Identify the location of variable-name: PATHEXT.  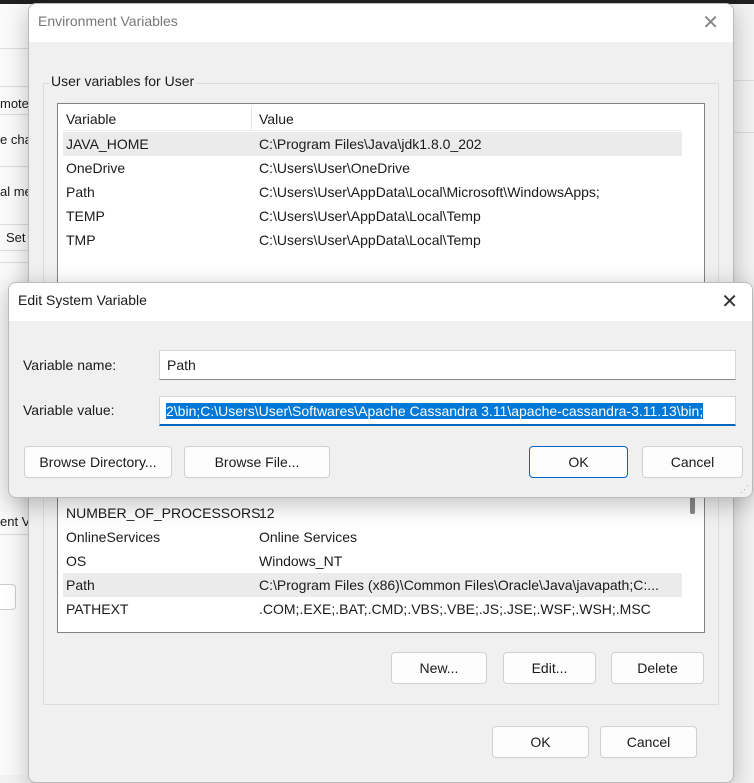
(97, 609).